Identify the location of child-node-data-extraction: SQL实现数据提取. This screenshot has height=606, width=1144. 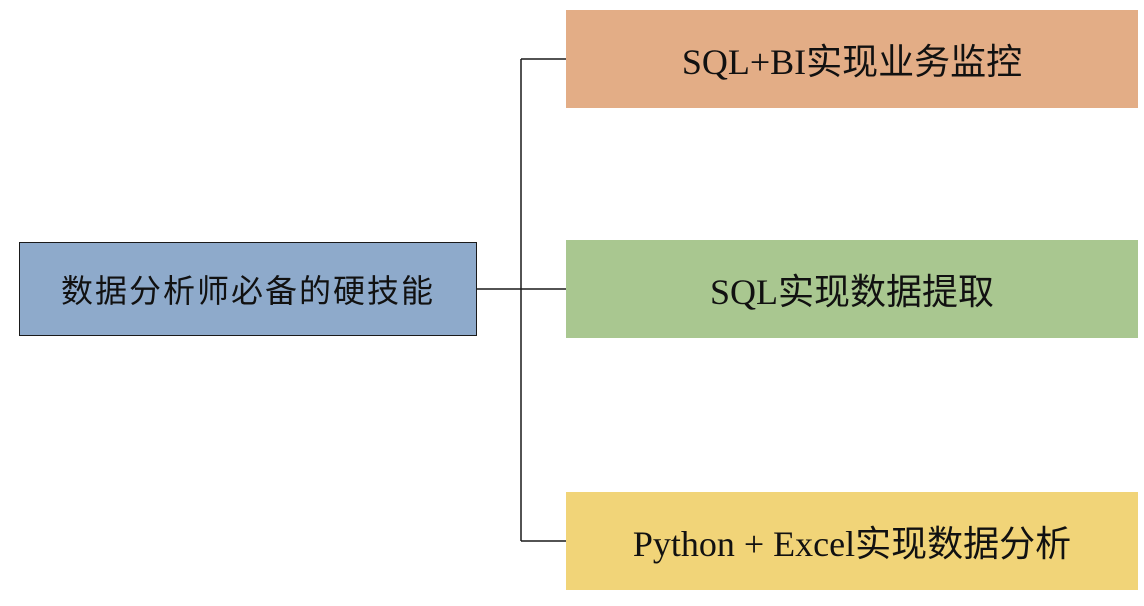
(852, 289).